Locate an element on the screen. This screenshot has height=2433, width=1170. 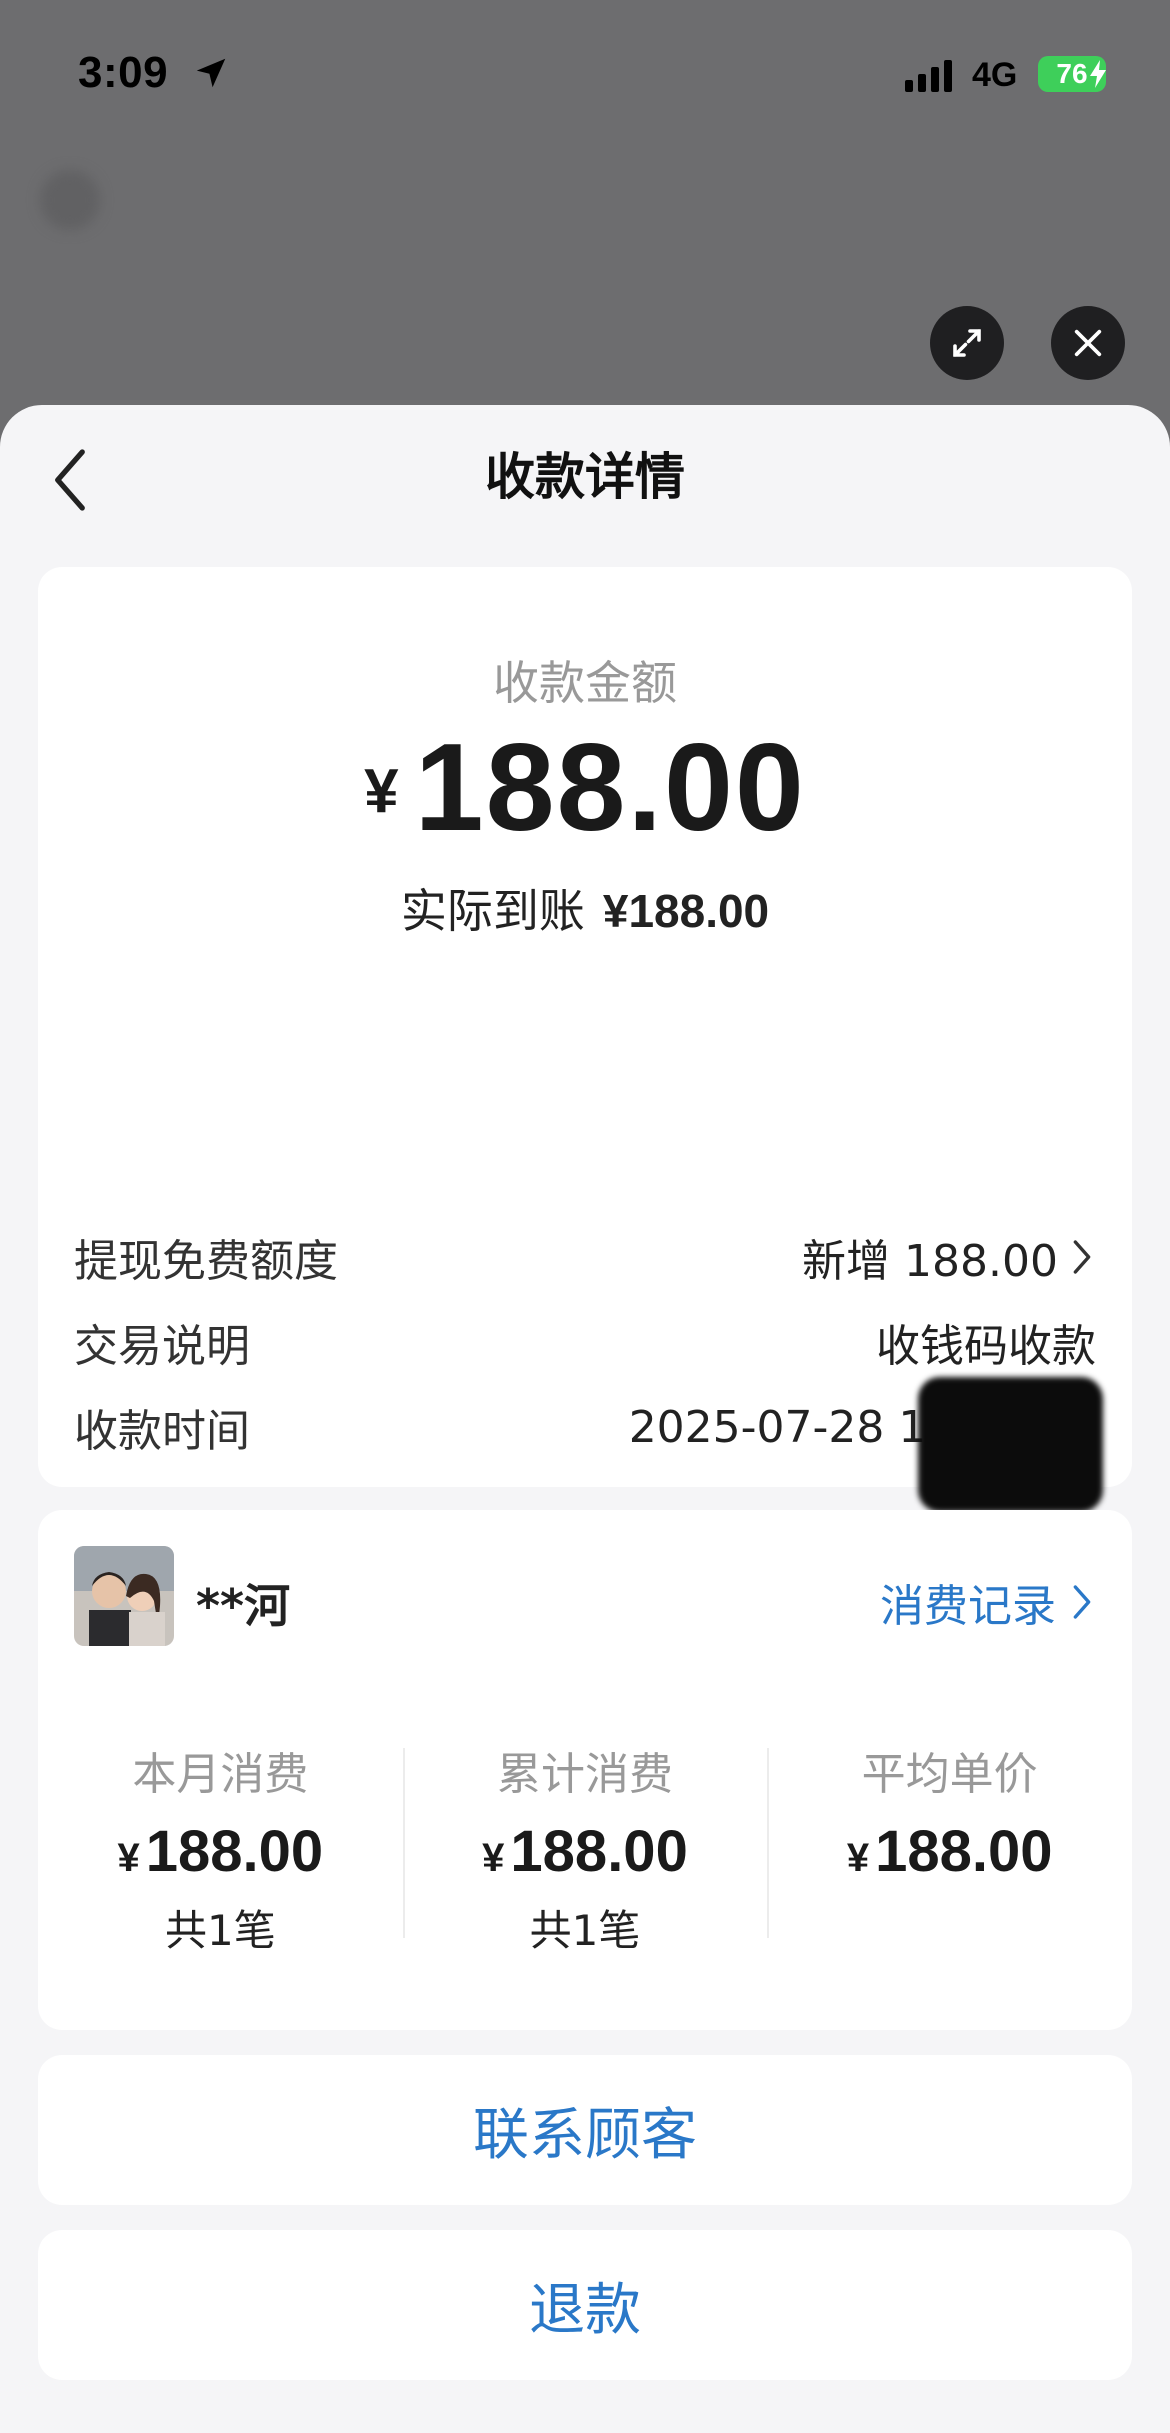
stat-month: 本月消费 ¥188.00 共1笔 is located at coordinates (220, 1843).